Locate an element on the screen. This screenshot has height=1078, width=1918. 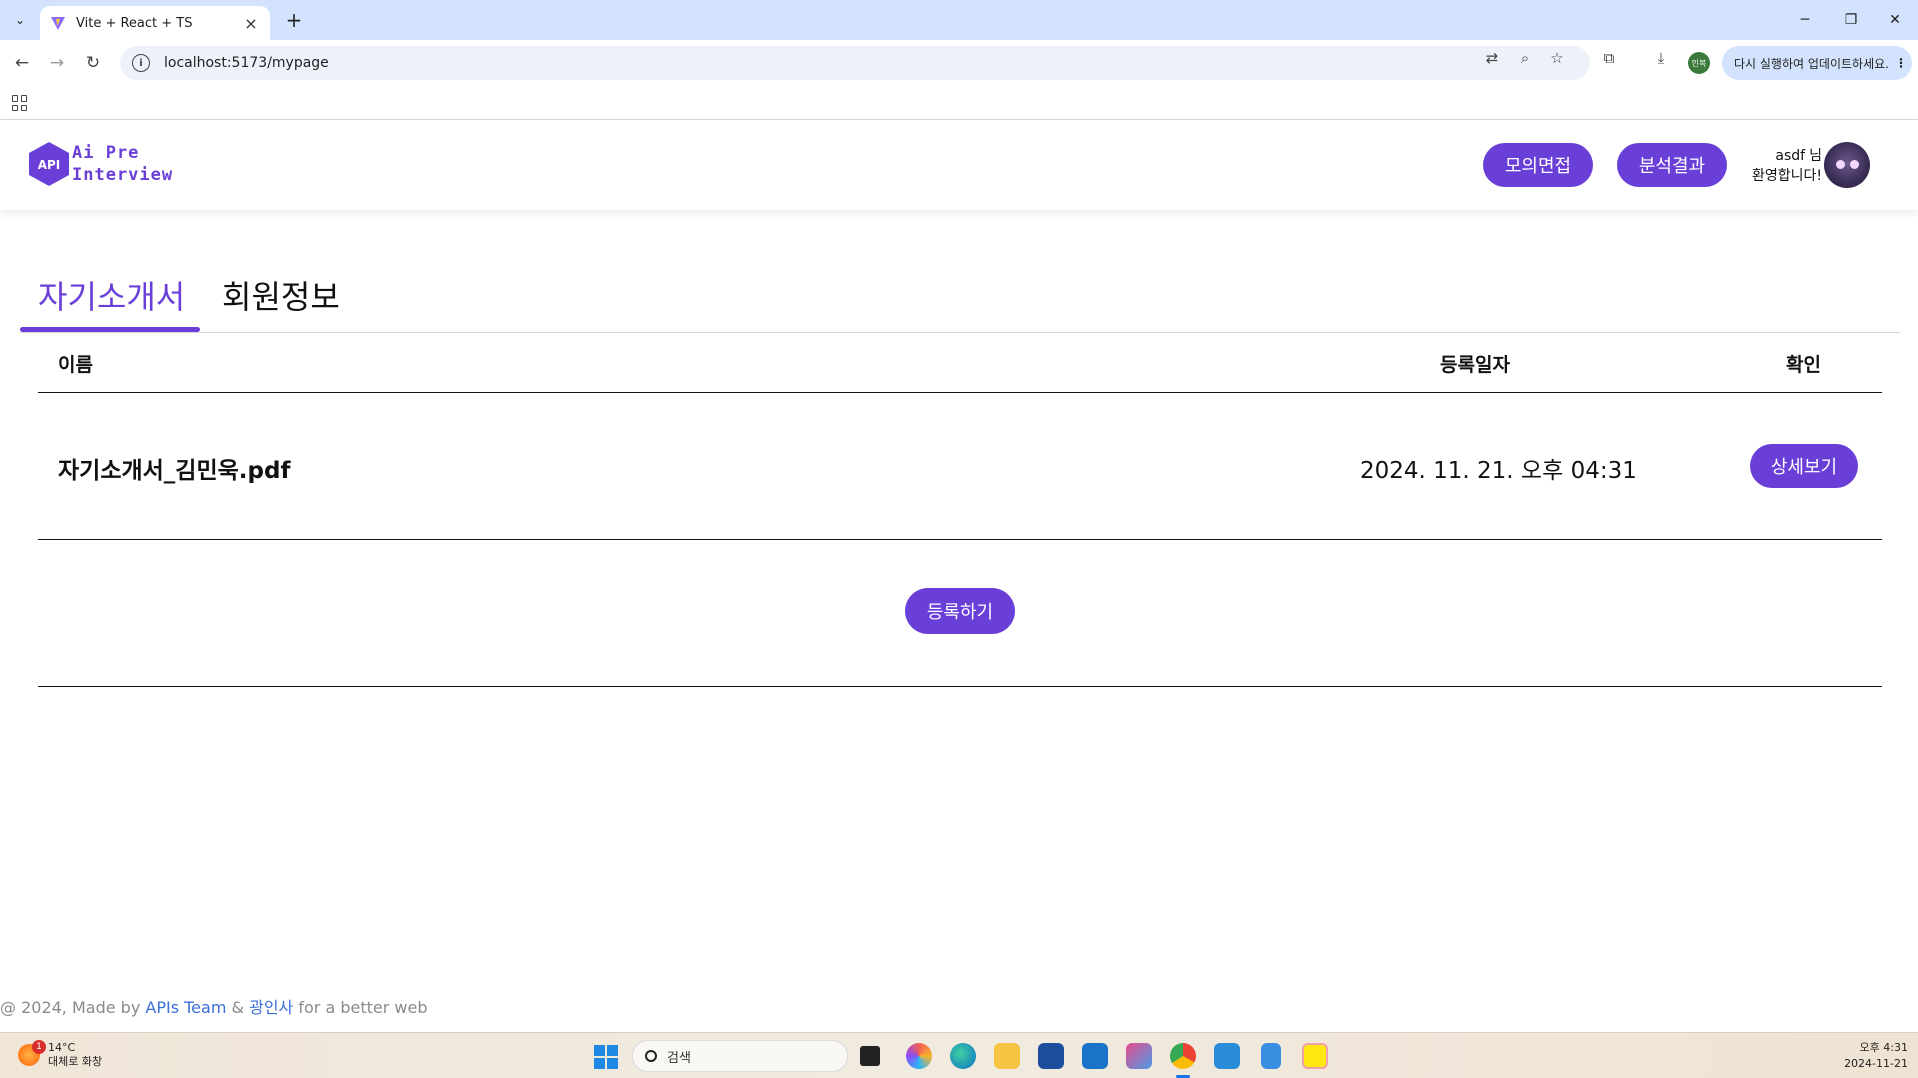
register-button: 등록하기 is located at coordinates (960, 611).